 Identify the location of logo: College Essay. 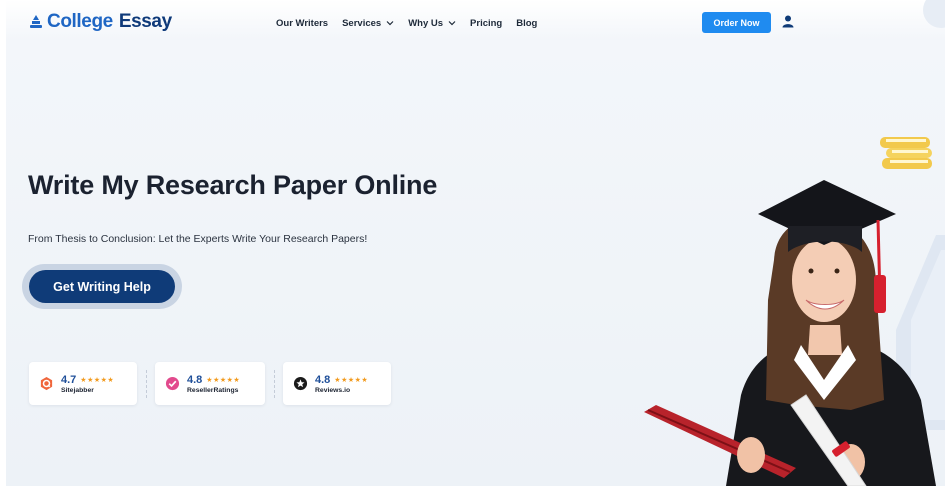
(100, 22).